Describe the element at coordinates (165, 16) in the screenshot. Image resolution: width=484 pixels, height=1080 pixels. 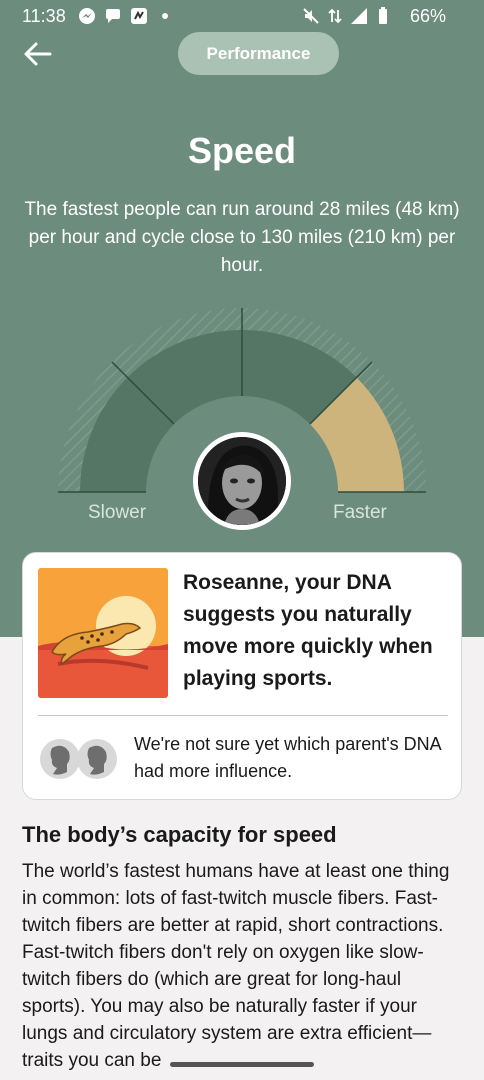
I see `dot-icon` at that location.